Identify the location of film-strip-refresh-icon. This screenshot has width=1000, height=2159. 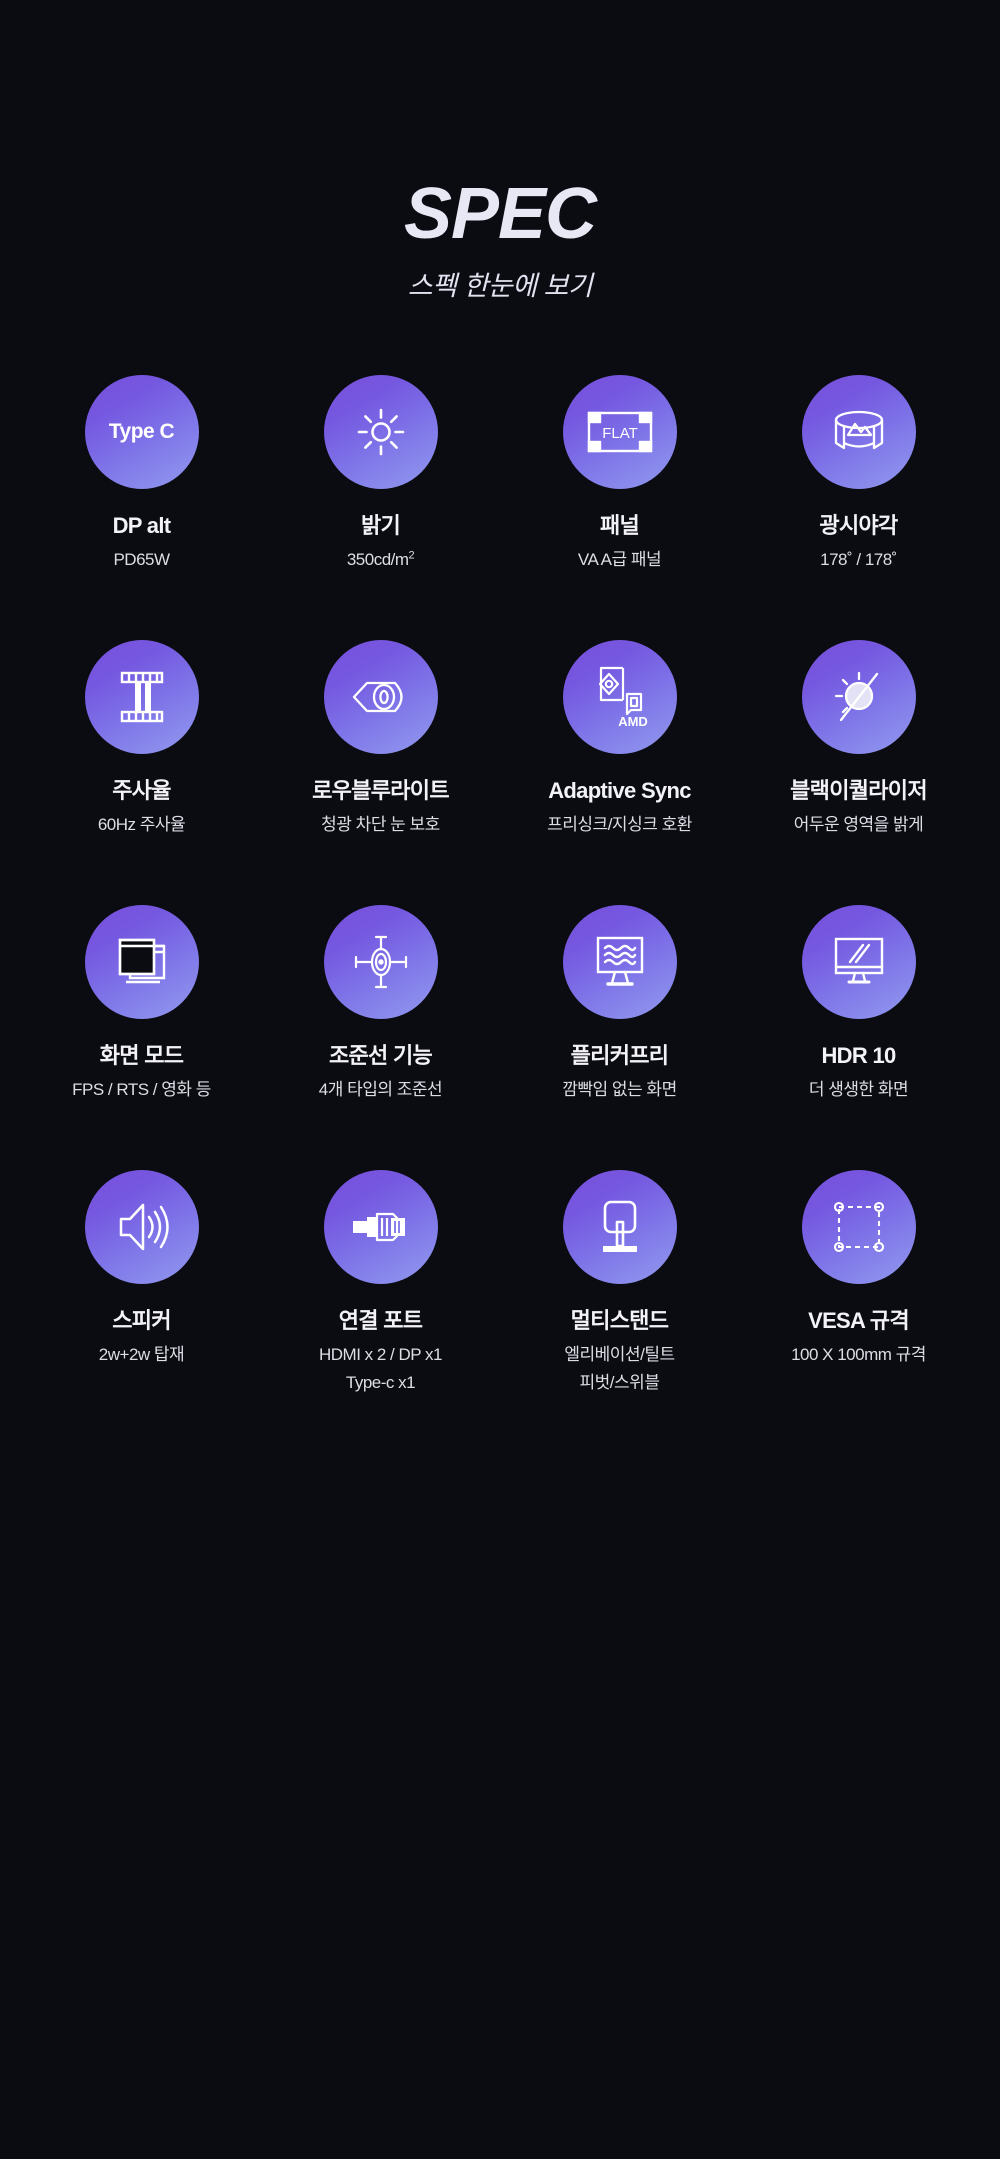
(141, 697).